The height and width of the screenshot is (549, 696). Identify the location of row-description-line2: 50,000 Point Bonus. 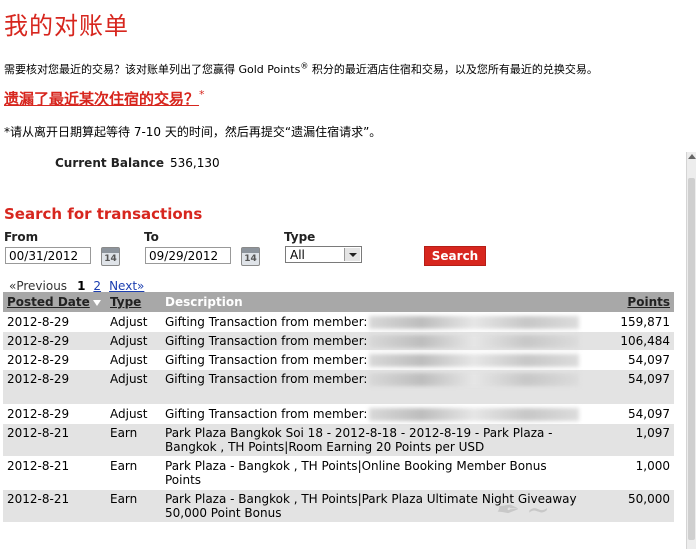
(223, 513).